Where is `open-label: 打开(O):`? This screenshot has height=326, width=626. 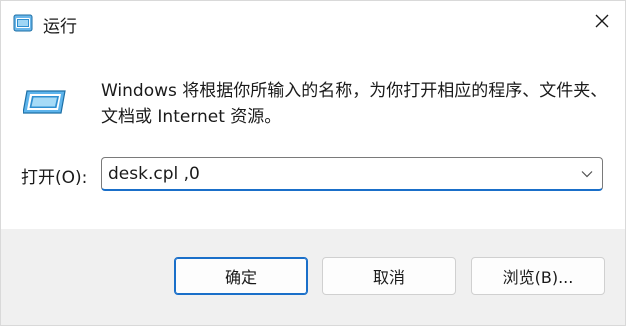 open-label: 打开(O): is located at coordinates (54, 178).